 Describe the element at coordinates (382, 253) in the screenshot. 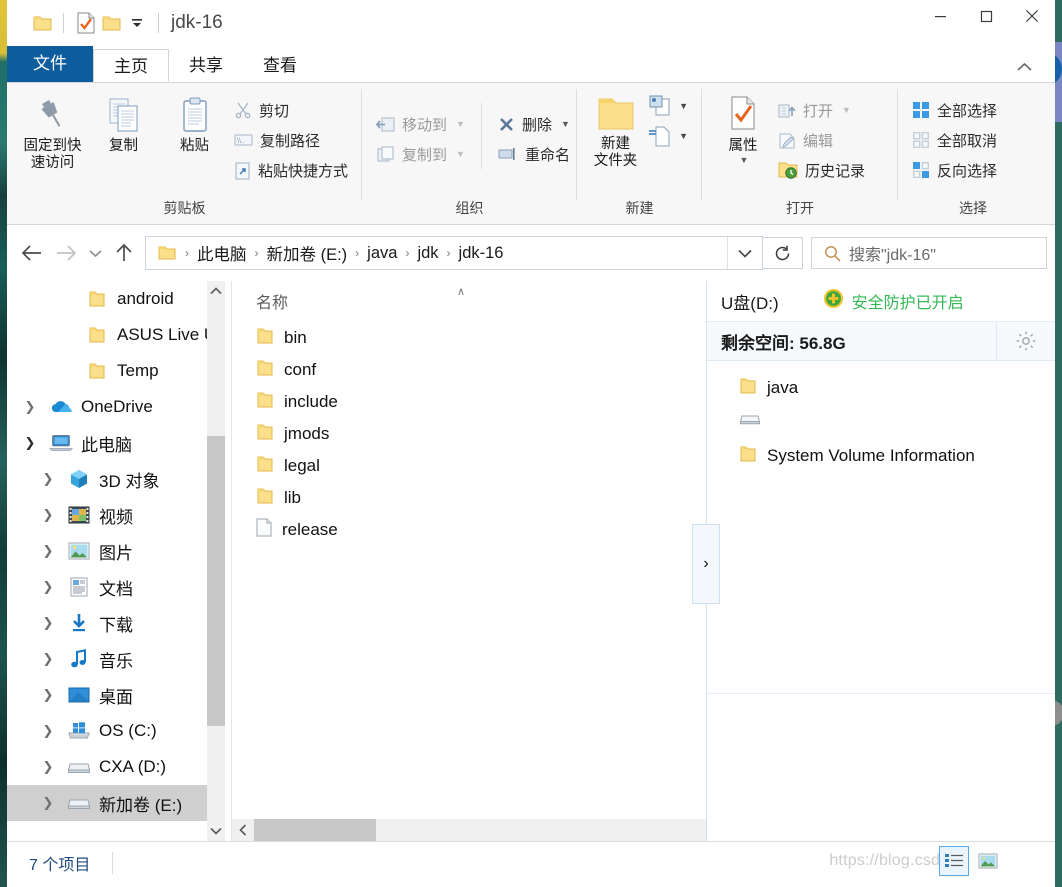

I see `breadcrumb-item-2: java` at that location.